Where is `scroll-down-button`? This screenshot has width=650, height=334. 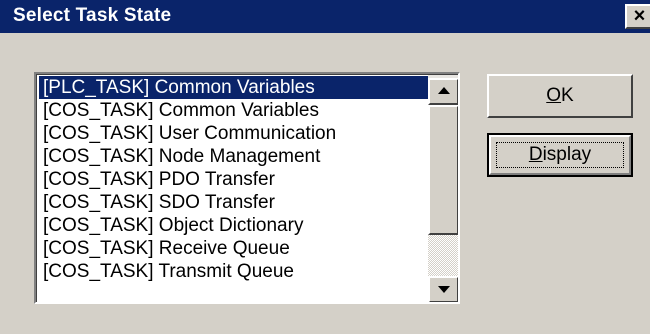 scroll-down-button is located at coordinates (443, 289).